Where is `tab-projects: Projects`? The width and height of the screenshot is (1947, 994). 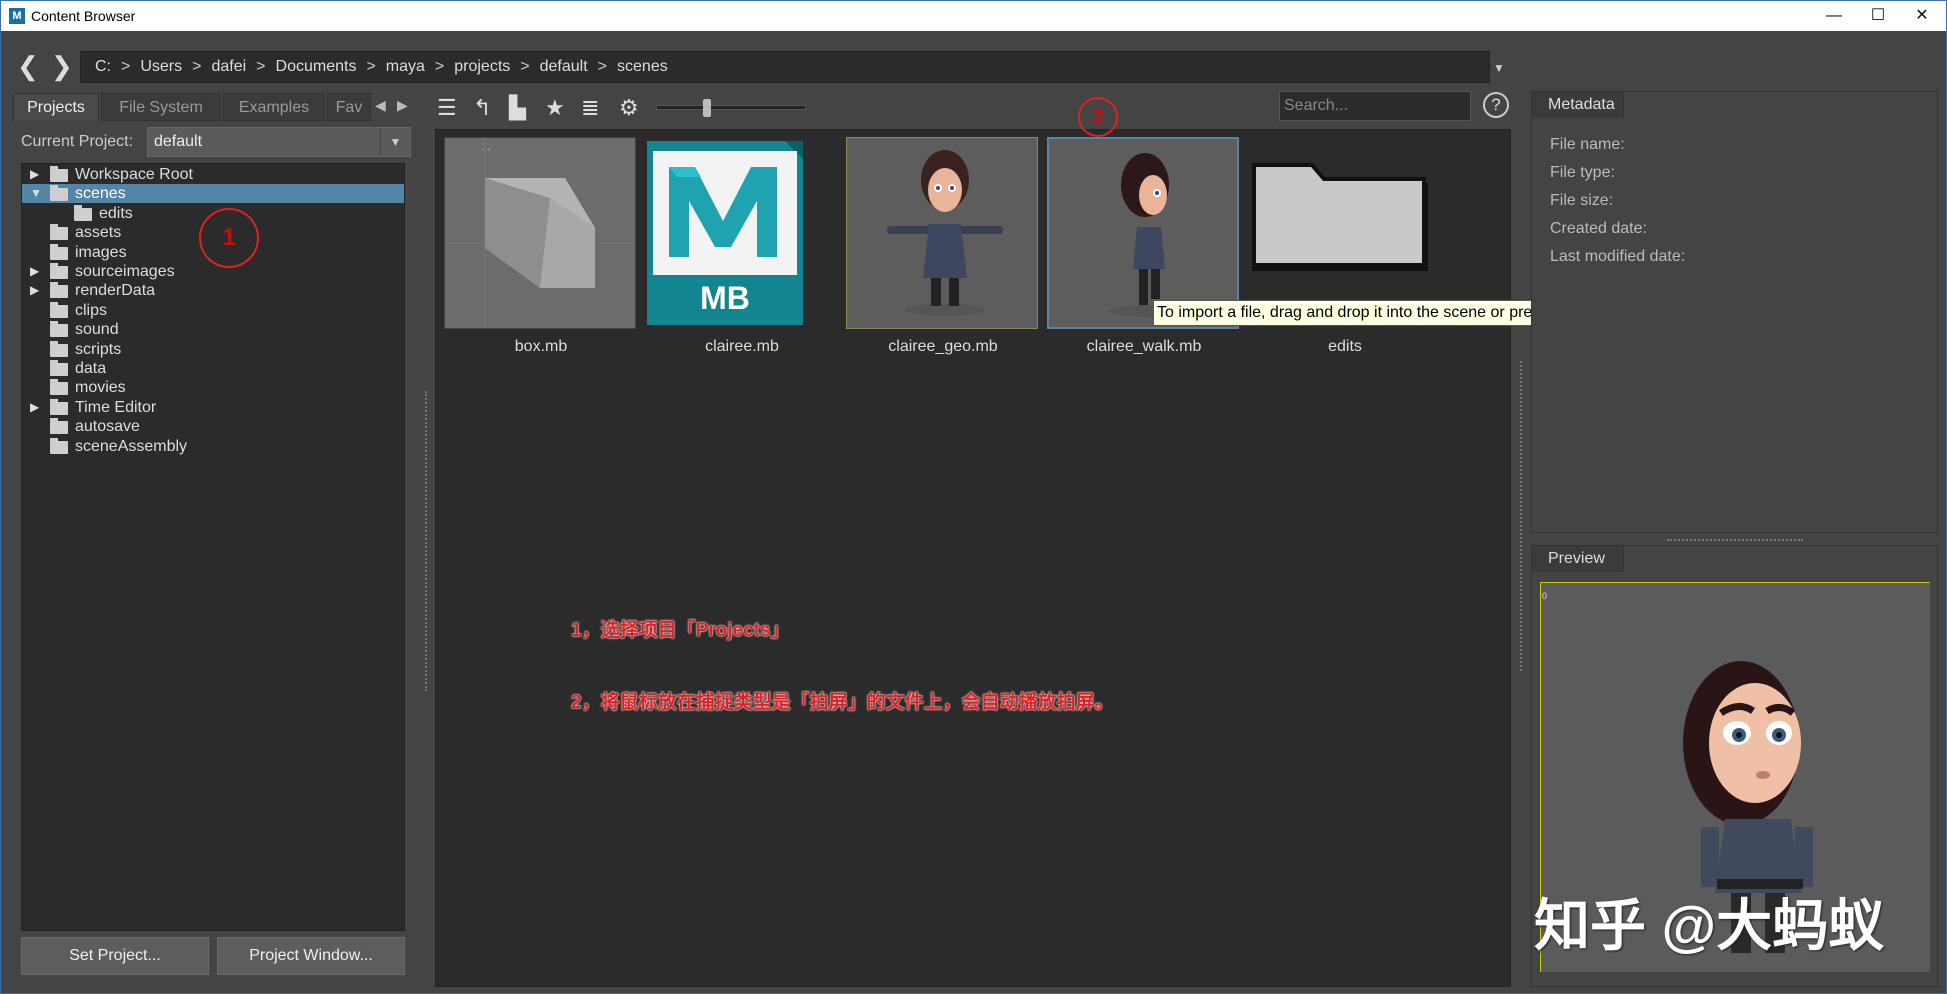 tab-projects: Projects is located at coordinates (56, 107).